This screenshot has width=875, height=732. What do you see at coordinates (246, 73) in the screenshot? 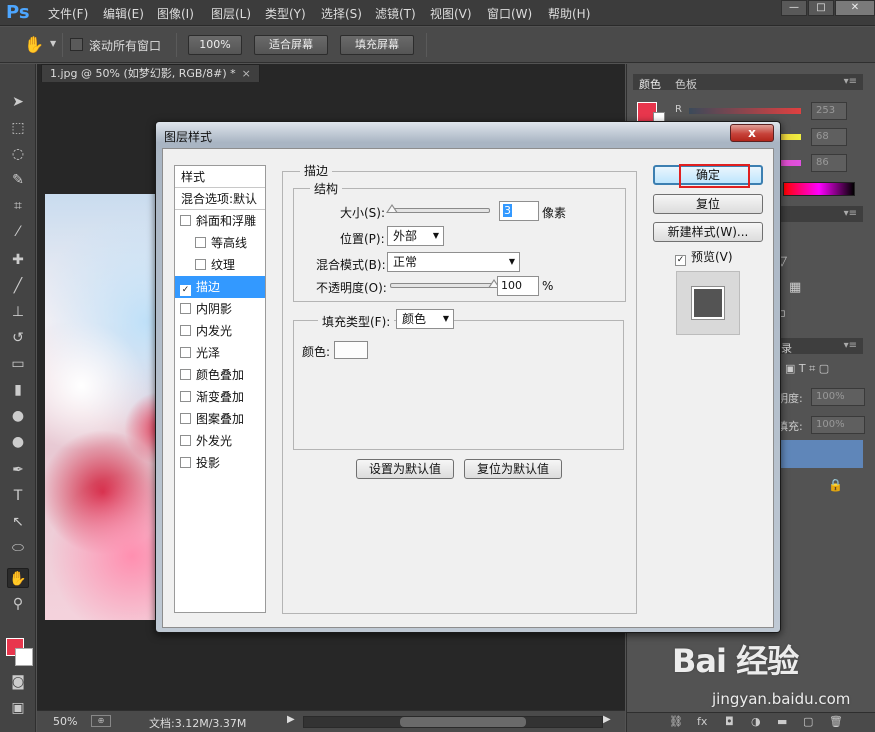
I see `tab-close-icon: ×` at bounding box center [246, 73].